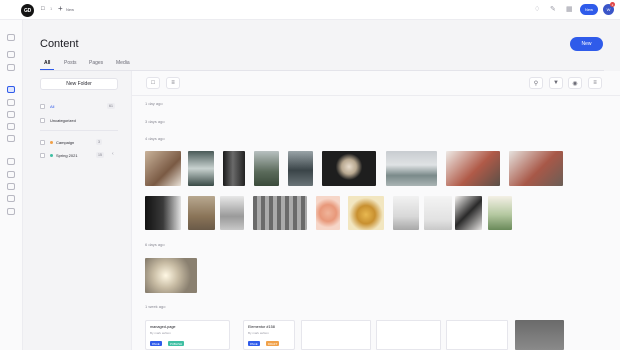 The image size is (620, 350). I want to click on folder-item-spring-2021: Spring 2021, so click(59, 155).